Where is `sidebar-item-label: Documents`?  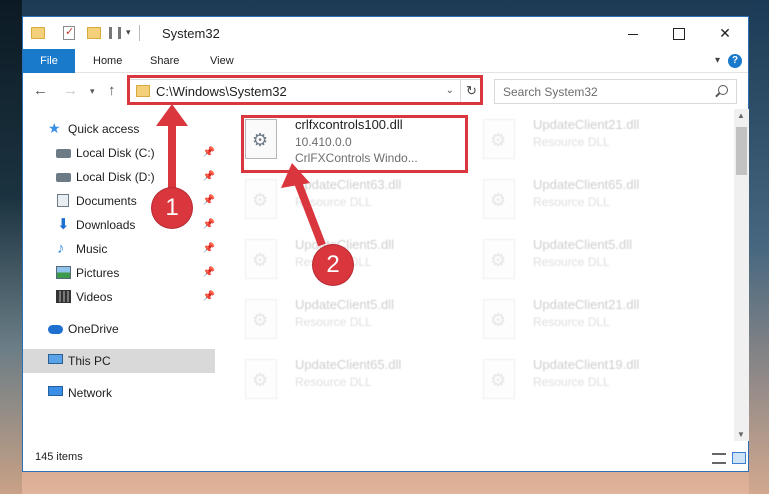 sidebar-item-label: Documents is located at coordinates (106, 201).